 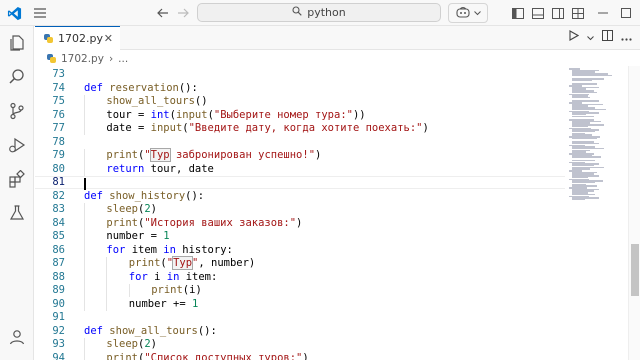 What do you see at coordinates (468, 13) in the screenshot?
I see `copilot-button` at bounding box center [468, 13].